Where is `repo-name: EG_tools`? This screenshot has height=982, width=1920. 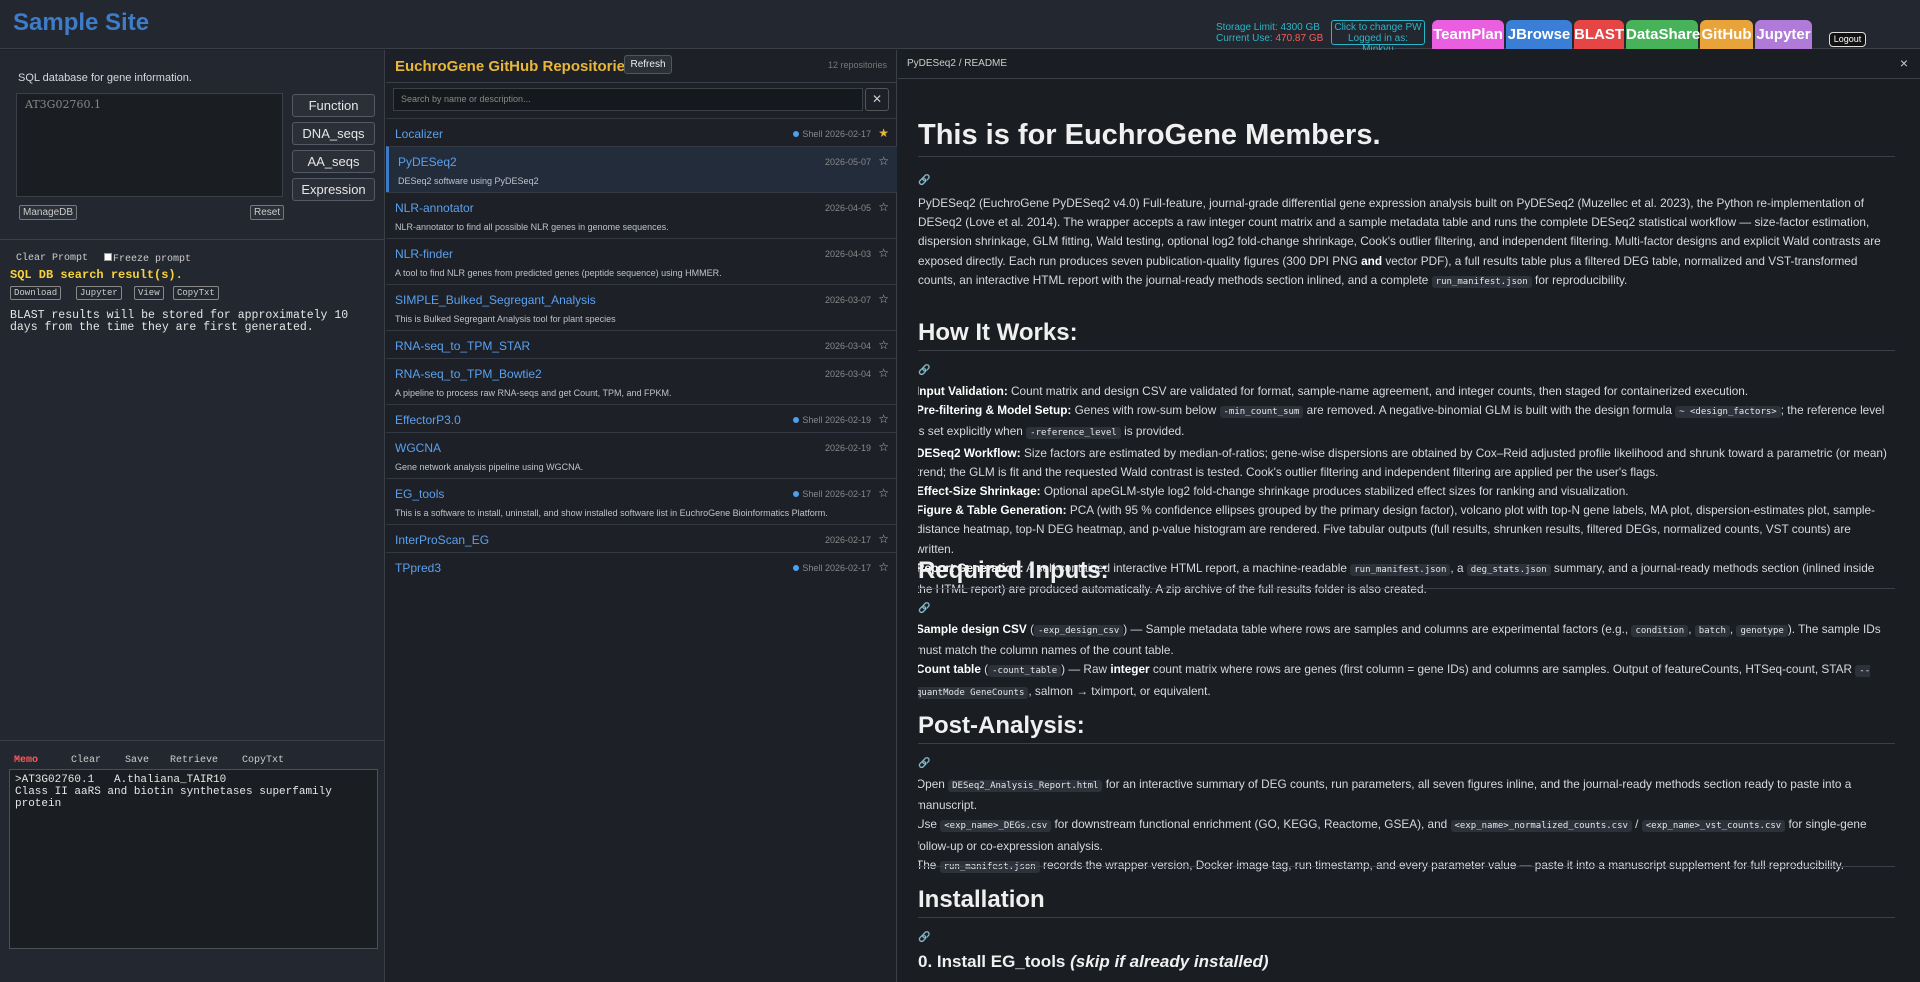
repo-name: EG_tools is located at coordinates (419, 494).